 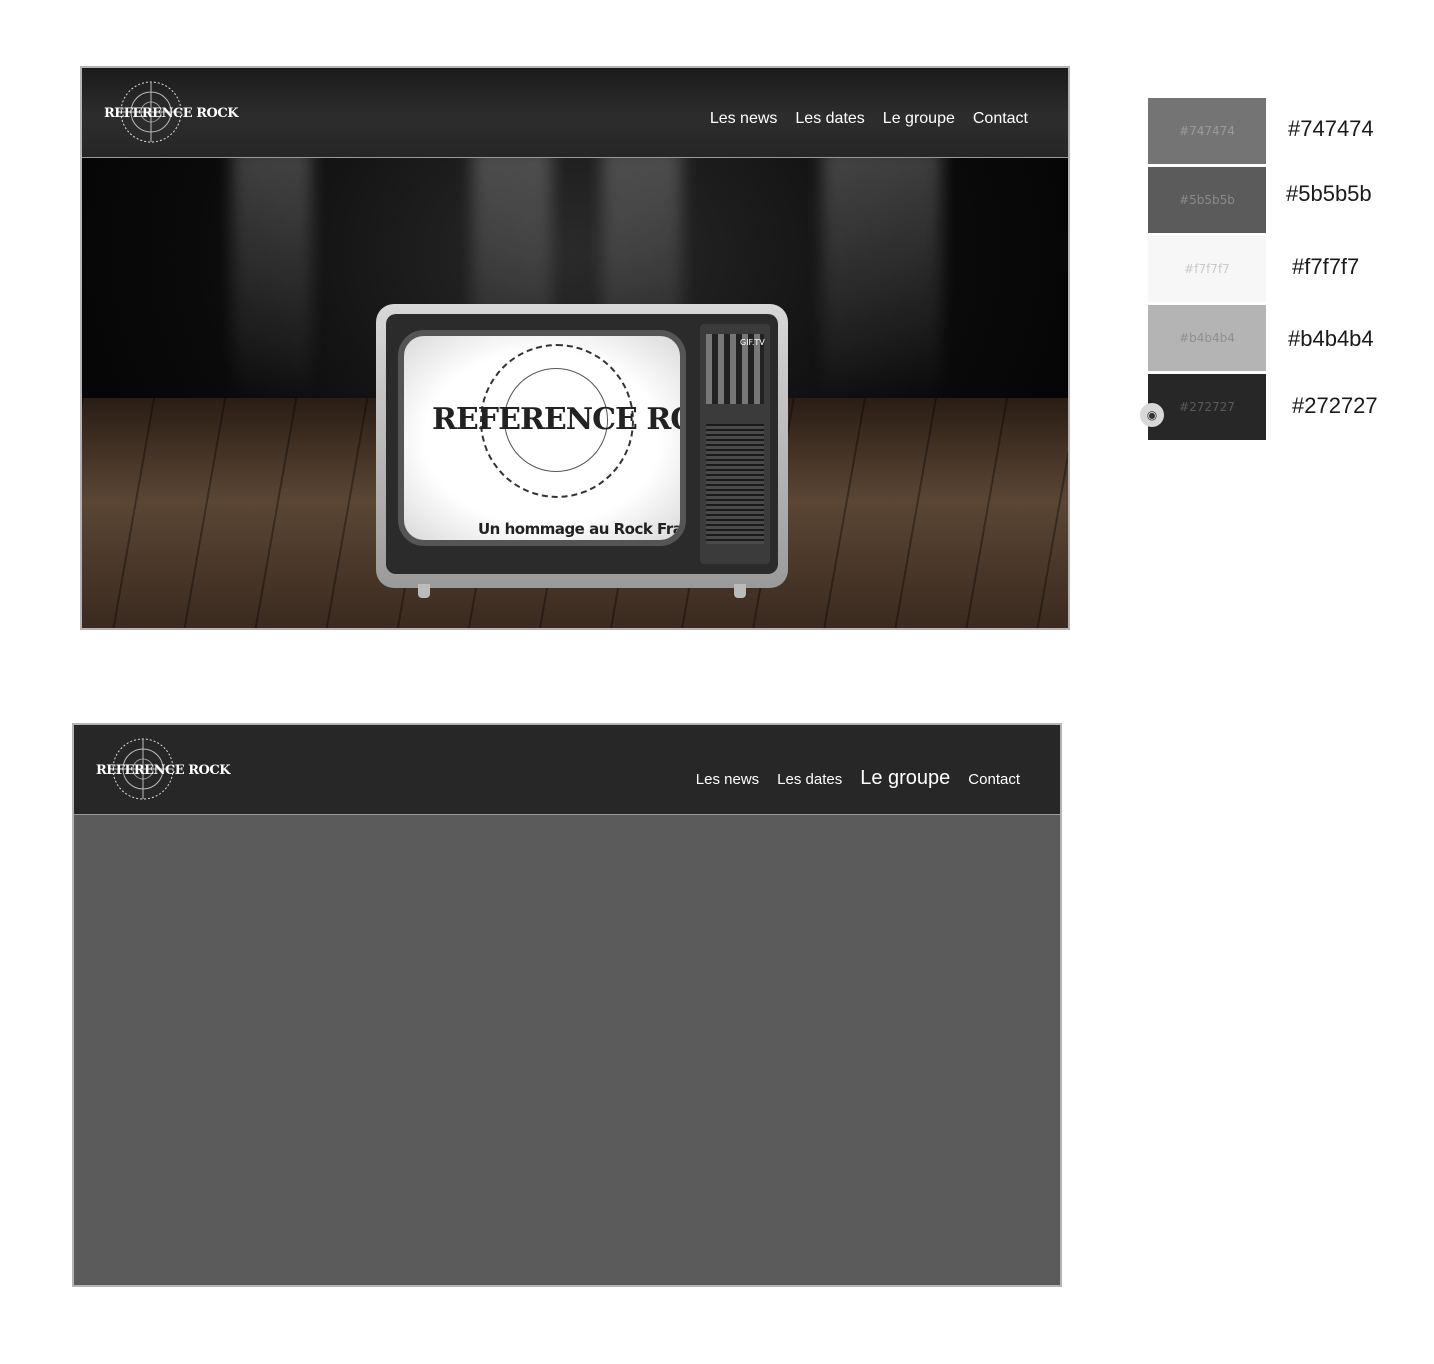 I want to click on swatch-5b5b5b: #5b5b5b, so click(x=1207, y=200).